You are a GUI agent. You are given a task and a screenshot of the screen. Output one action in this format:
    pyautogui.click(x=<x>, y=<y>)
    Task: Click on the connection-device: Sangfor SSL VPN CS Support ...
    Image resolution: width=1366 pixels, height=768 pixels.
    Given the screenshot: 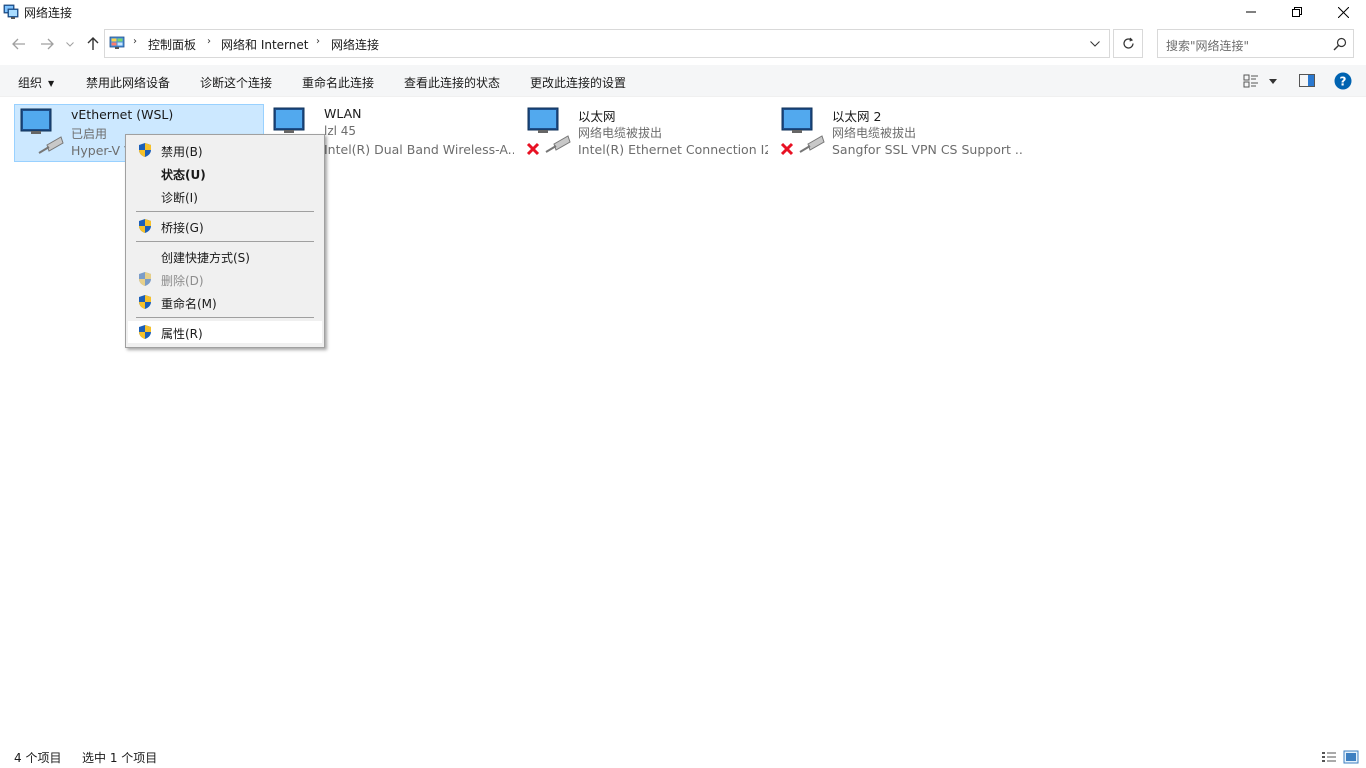 What is the action you would take?
    pyautogui.click(x=927, y=149)
    